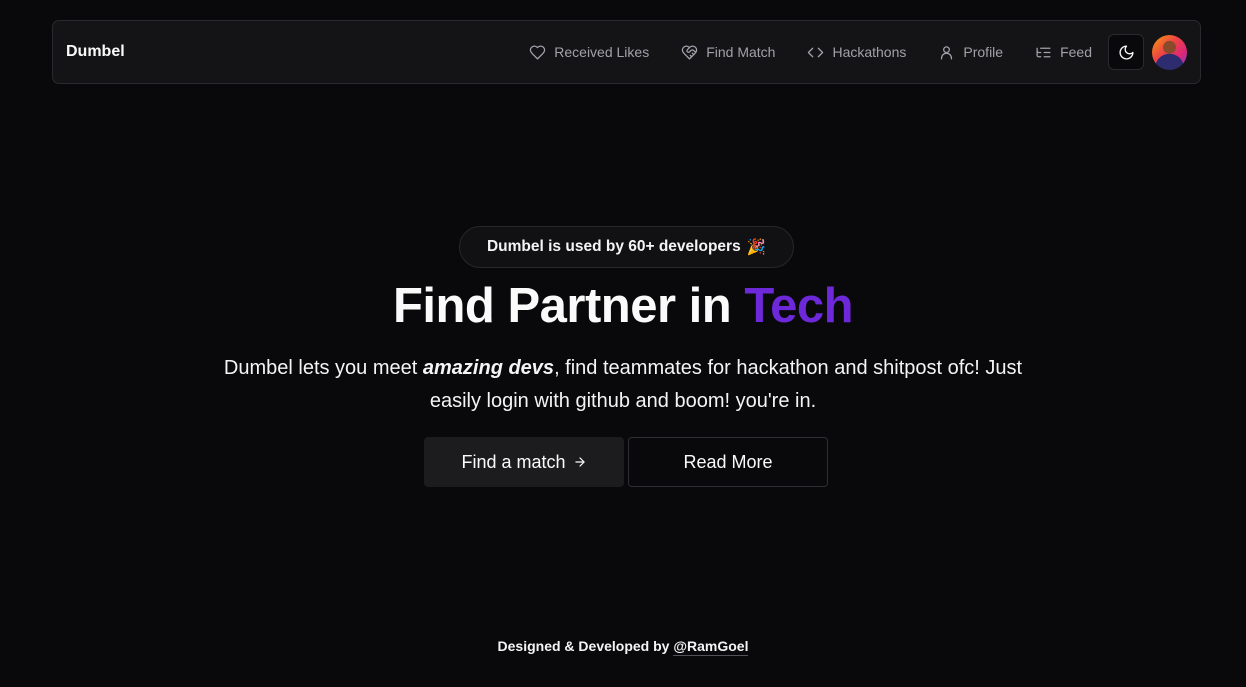  I want to click on hero-desc-emphasis: amazing devs, so click(488, 368).